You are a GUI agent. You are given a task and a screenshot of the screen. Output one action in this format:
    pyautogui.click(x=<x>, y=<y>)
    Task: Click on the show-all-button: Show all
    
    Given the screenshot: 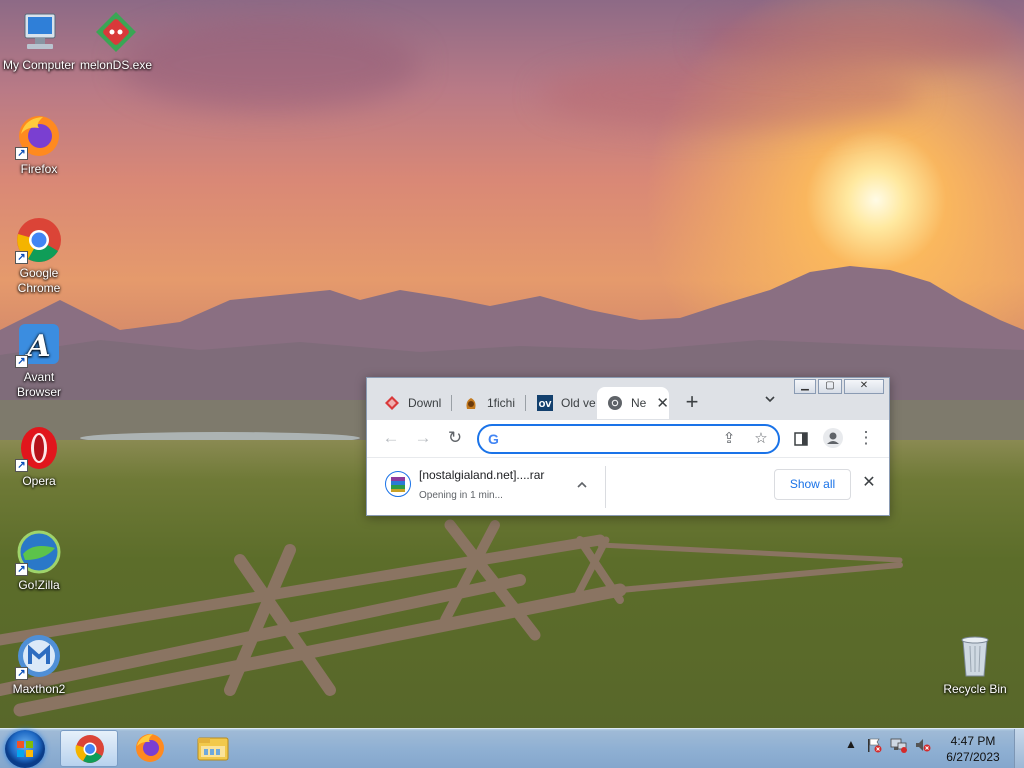 What is the action you would take?
    pyautogui.click(x=812, y=484)
    